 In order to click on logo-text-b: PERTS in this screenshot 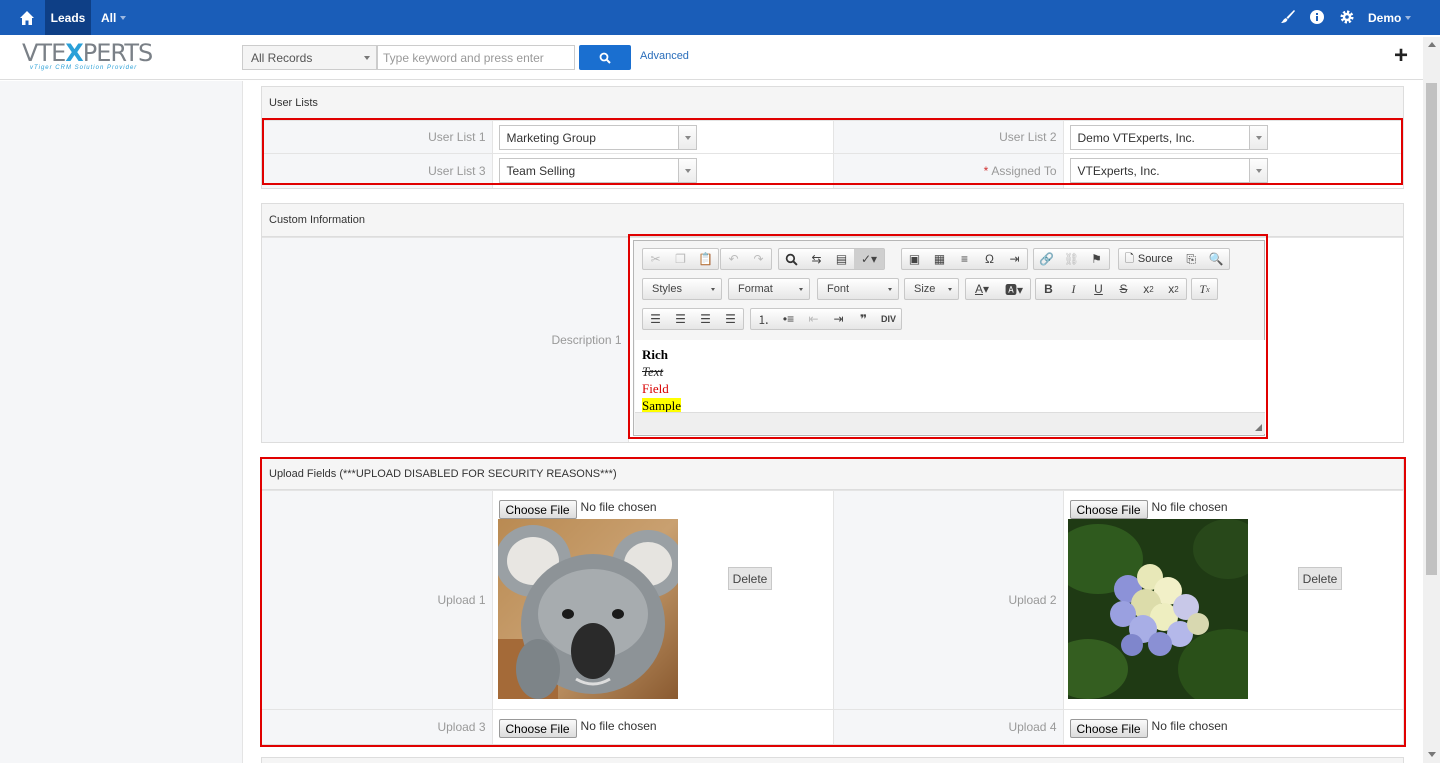, I will do `click(117, 53)`.